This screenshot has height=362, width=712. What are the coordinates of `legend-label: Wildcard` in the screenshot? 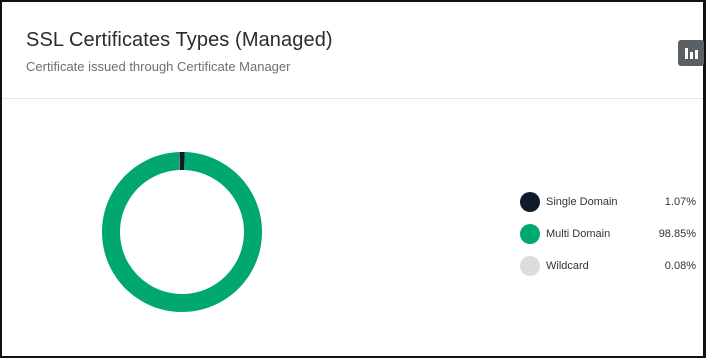 It's located at (567, 265).